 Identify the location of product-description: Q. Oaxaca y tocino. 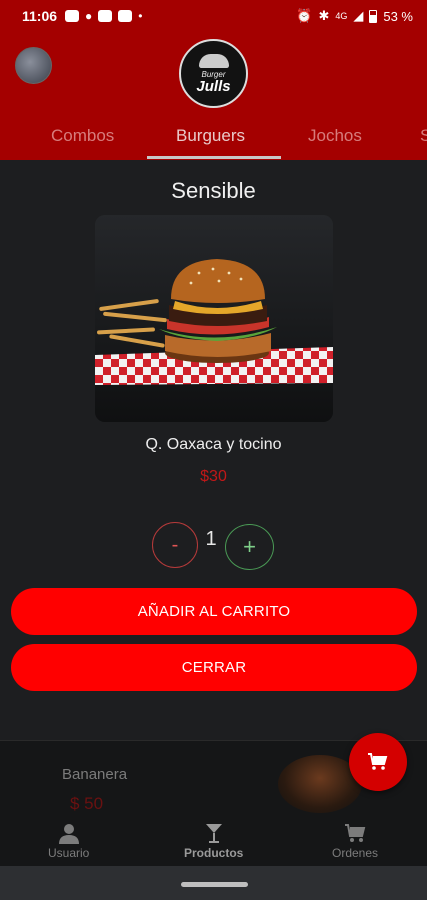
(213, 444).